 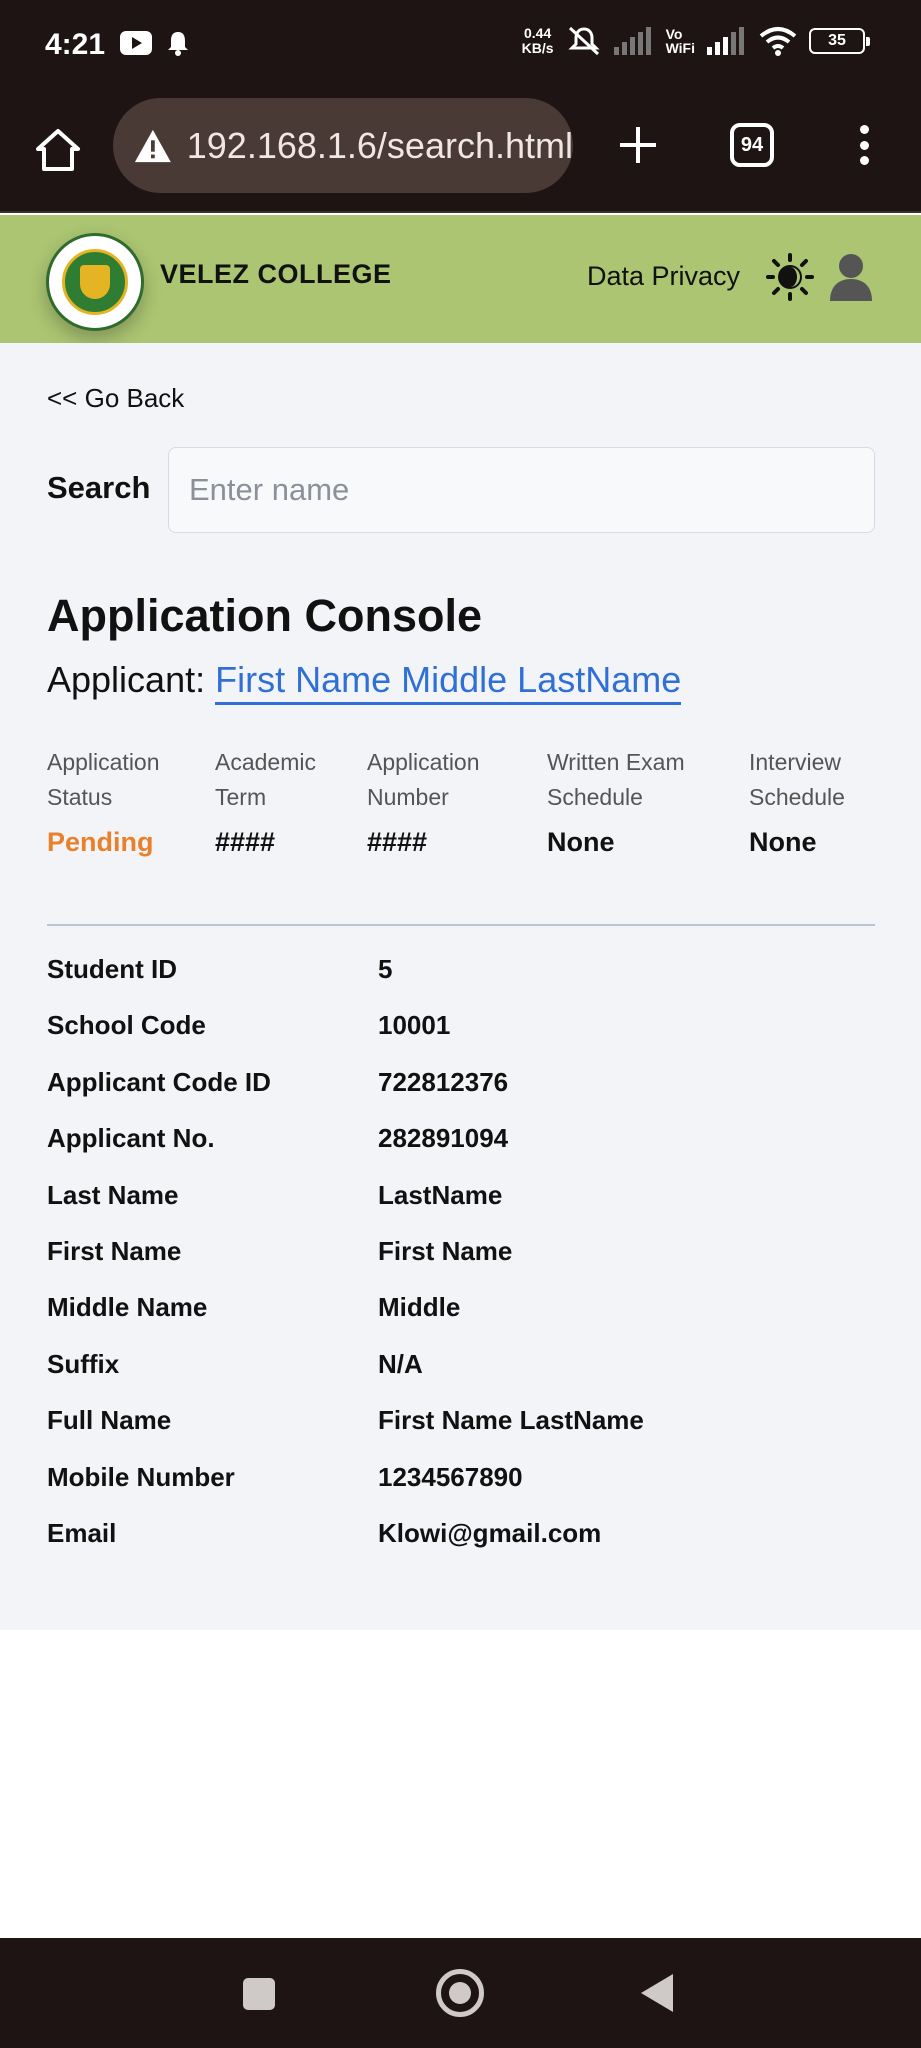 What do you see at coordinates (113, 1194) in the screenshot?
I see `detail-label: Last Name` at bounding box center [113, 1194].